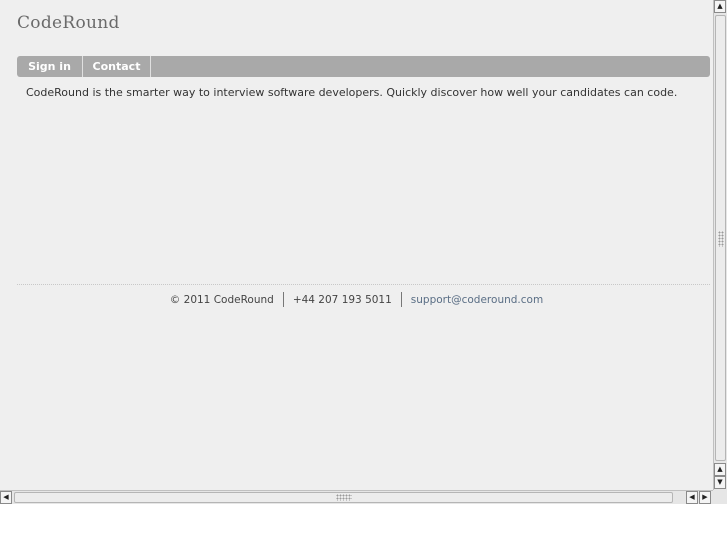  I want to click on footer-email-link: support@coderound.com, so click(477, 300).